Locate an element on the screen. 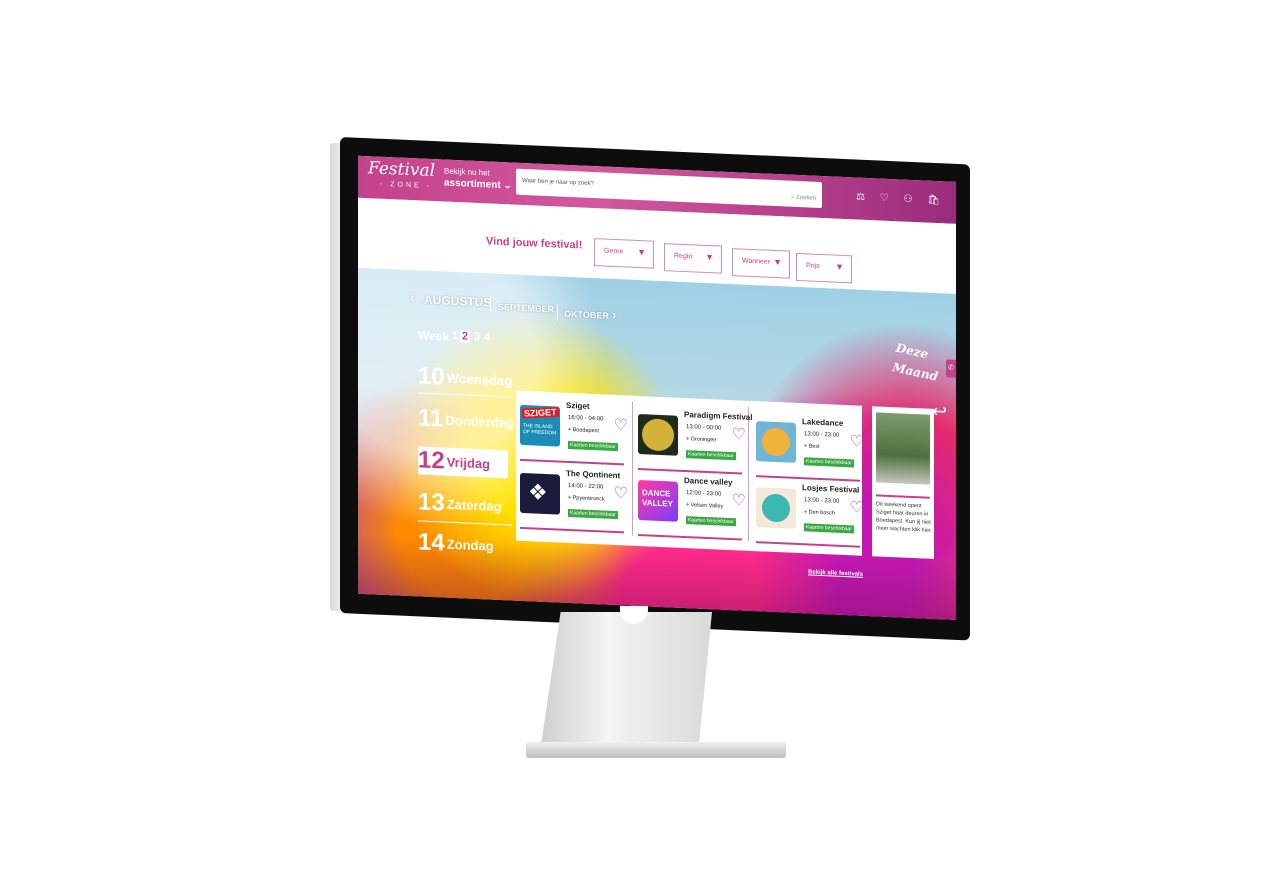  location-text: Velsen Valley is located at coordinates (707, 506).